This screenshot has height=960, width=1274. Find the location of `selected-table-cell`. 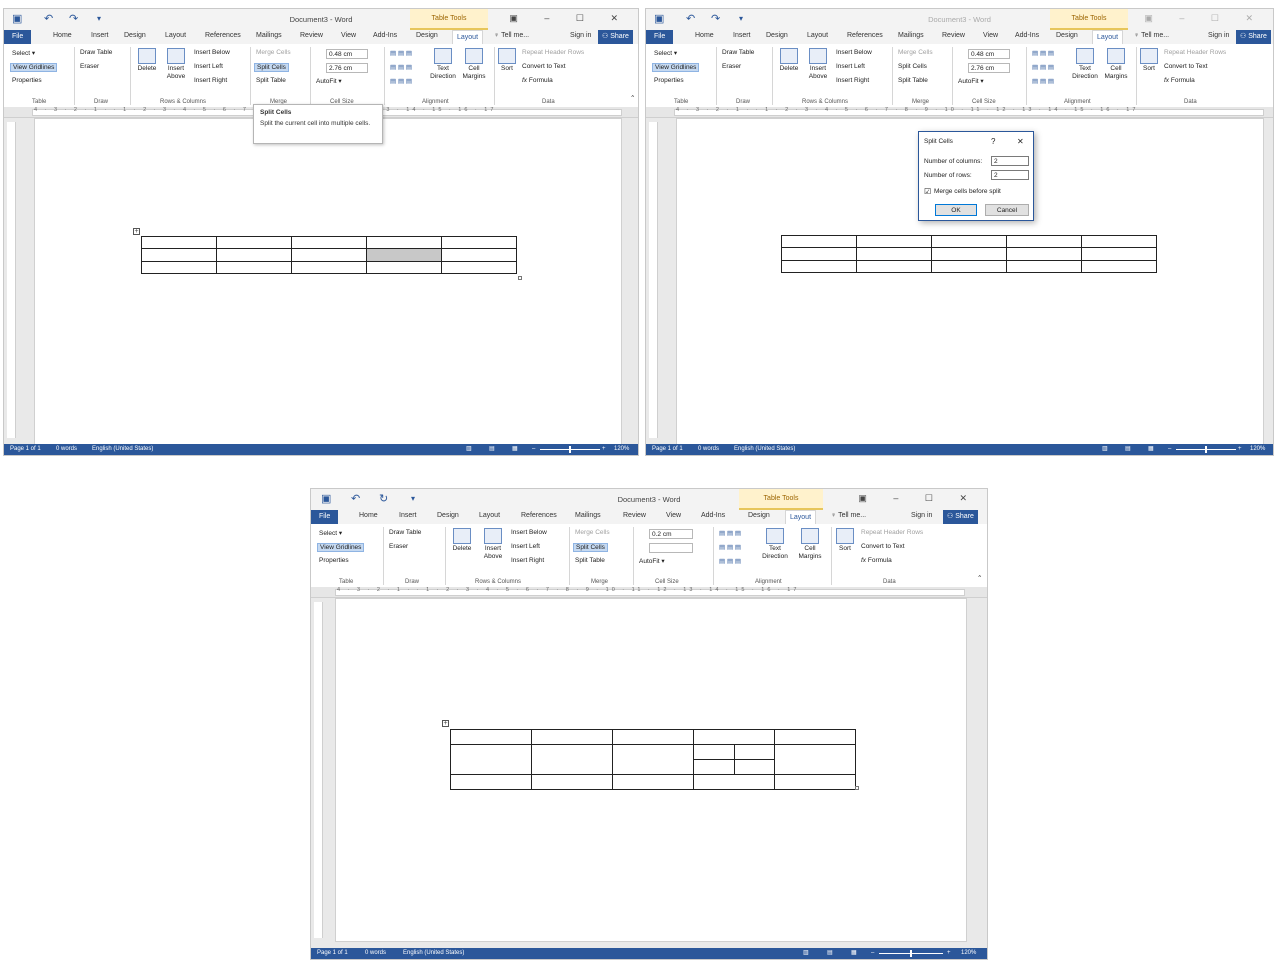

selected-table-cell is located at coordinates (404, 255).